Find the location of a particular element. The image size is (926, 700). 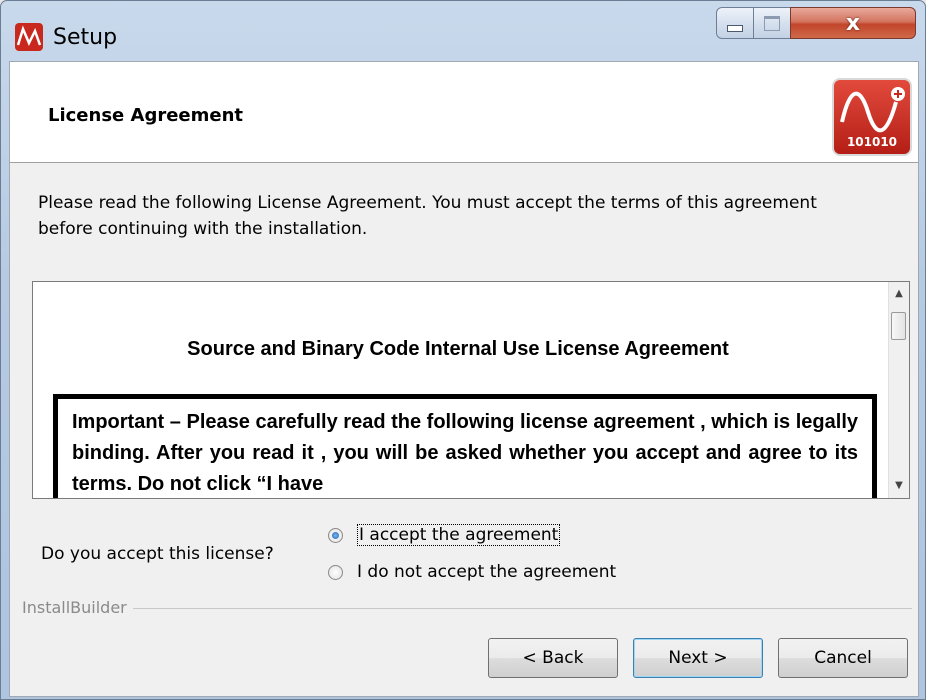

maximize-icon is located at coordinates (772, 23).